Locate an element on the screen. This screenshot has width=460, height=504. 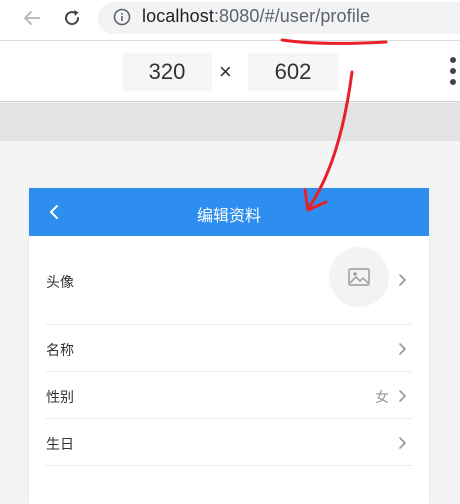
row-name: 名称 is located at coordinates (229, 348).